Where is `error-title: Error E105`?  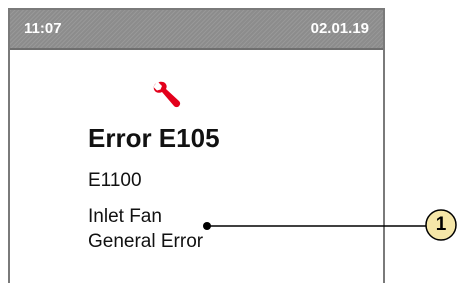
error-title: Error E105 is located at coordinates (154, 138).